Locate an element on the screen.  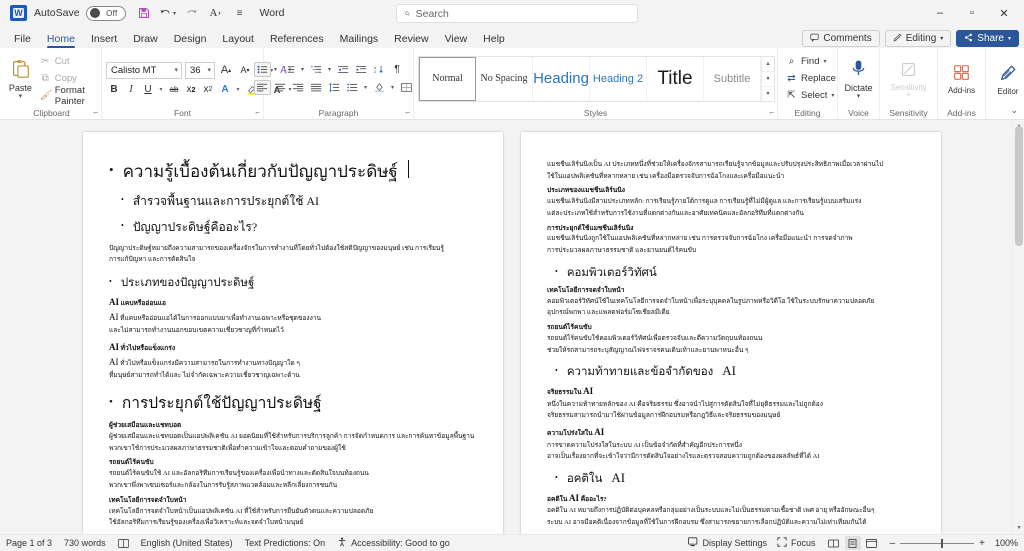
language-status: English (United States) is located at coordinates (187, 543).